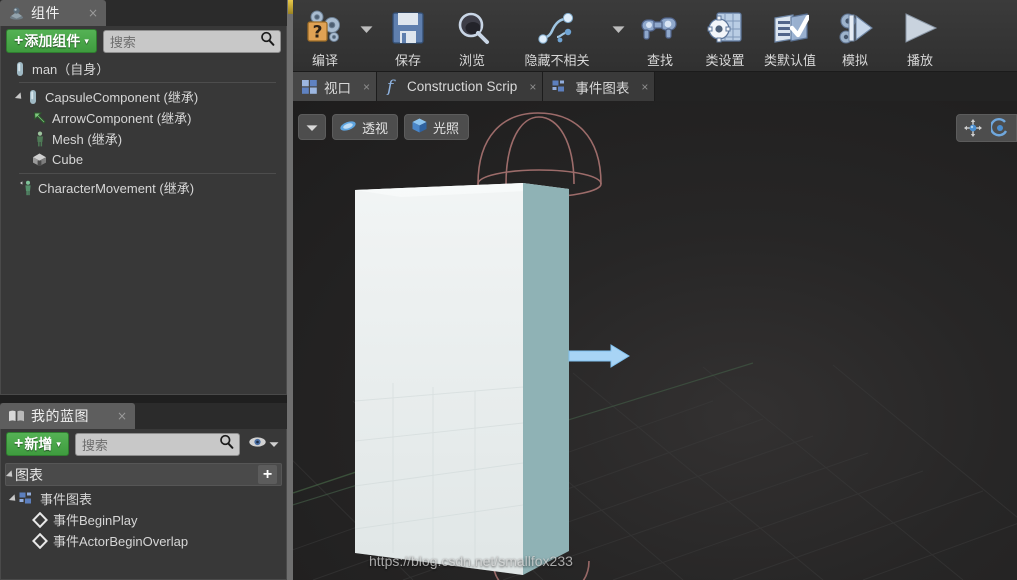 The image size is (1017, 580). Describe the element at coordinates (419, 127) in the screenshot. I see `lit-cube-icon` at that location.